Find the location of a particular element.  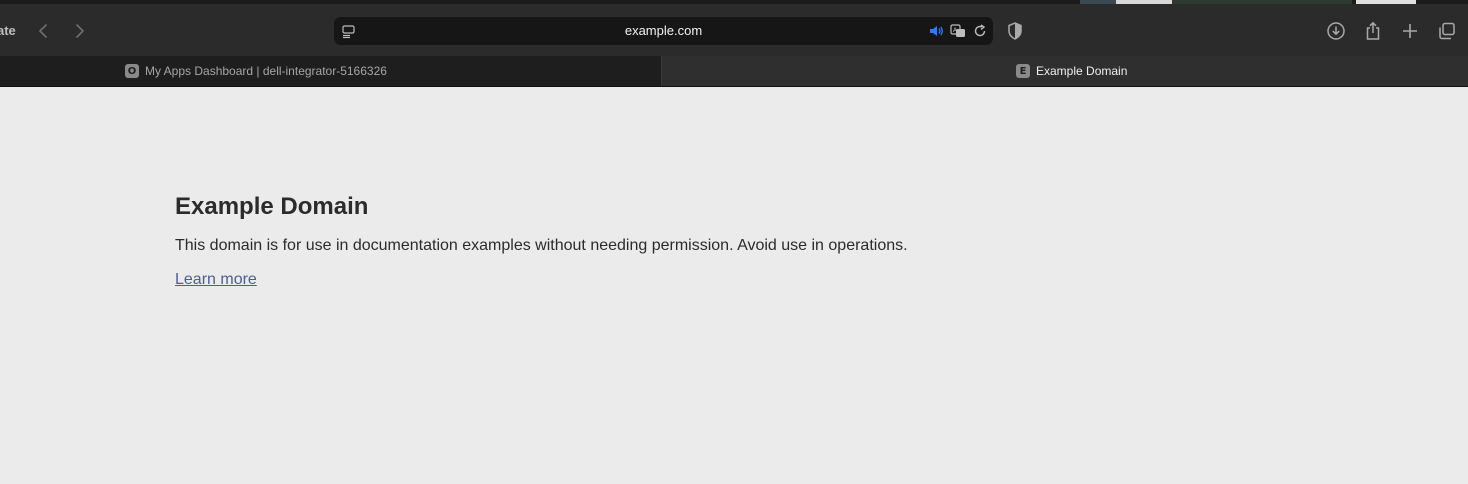

learn-more-link: Learn more is located at coordinates (216, 280).